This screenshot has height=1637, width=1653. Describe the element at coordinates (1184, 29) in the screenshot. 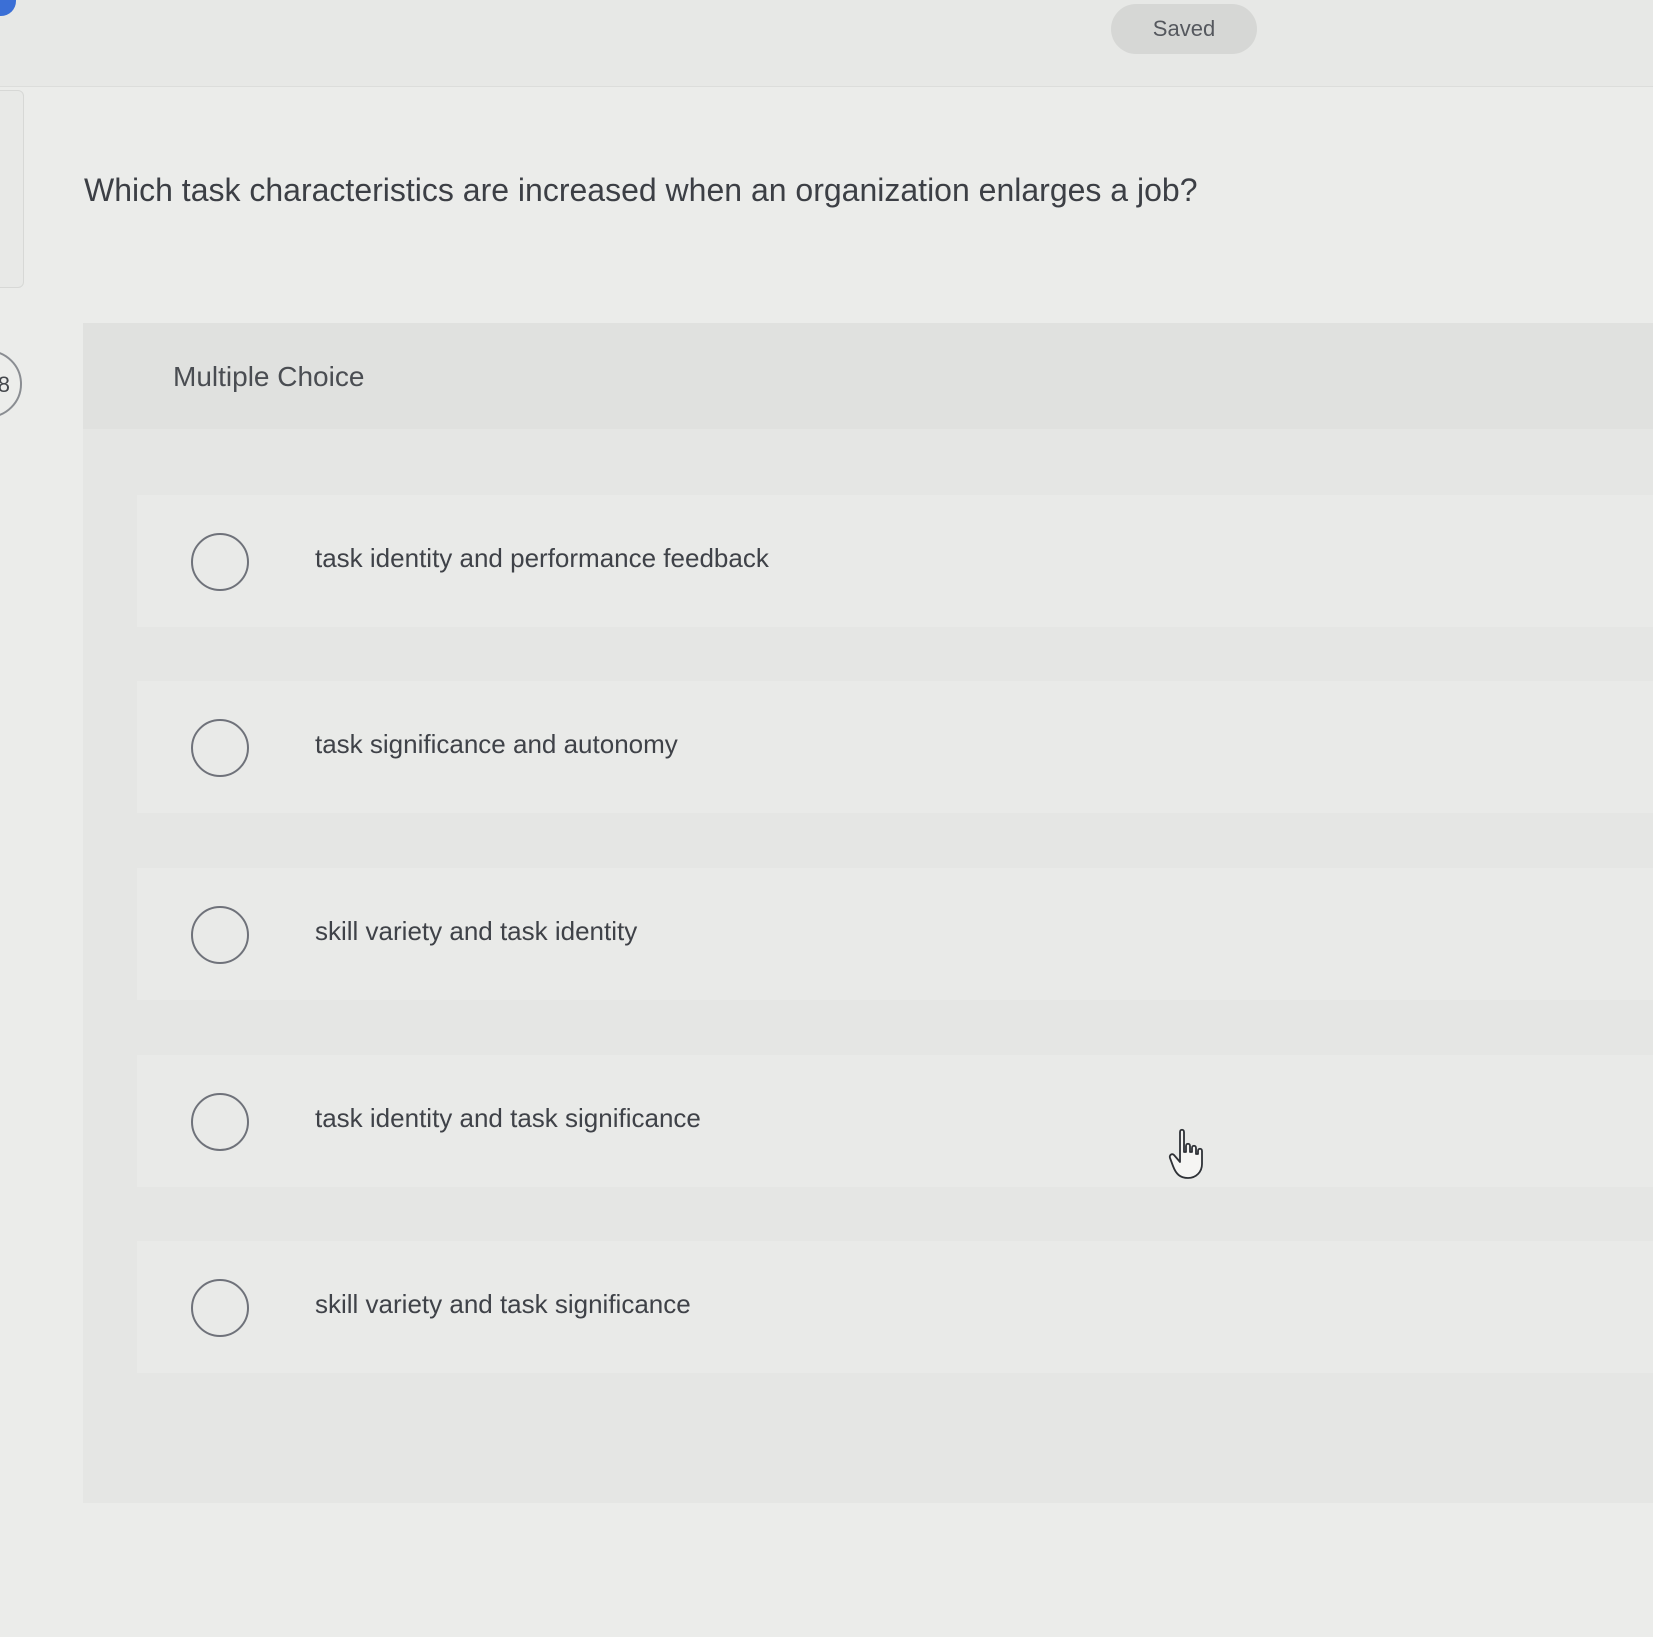

I see `saved-status-badge: Saved` at that location.